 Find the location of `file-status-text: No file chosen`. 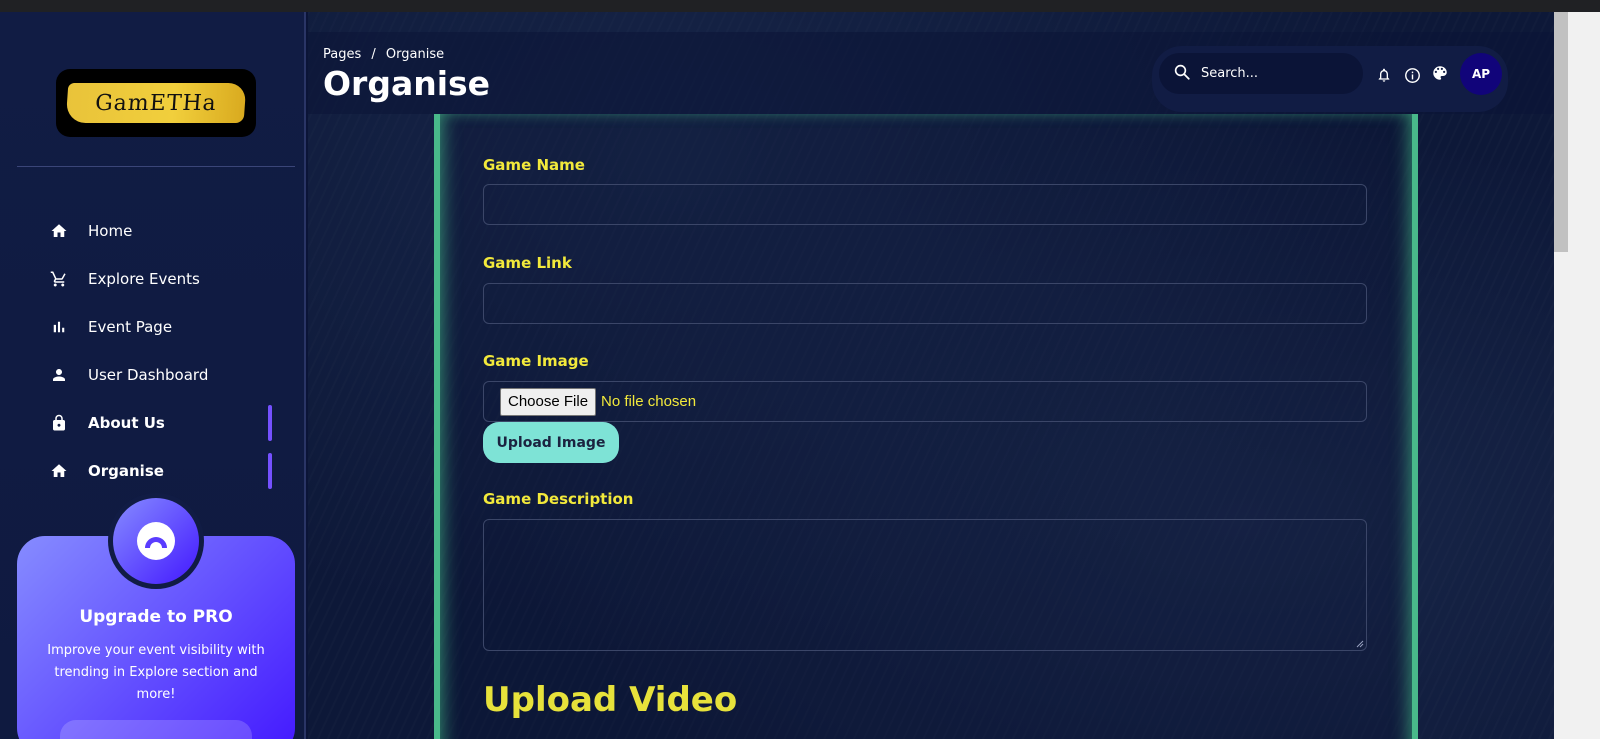

file-status-text: No file chosen is located at coordinates (649, 401).